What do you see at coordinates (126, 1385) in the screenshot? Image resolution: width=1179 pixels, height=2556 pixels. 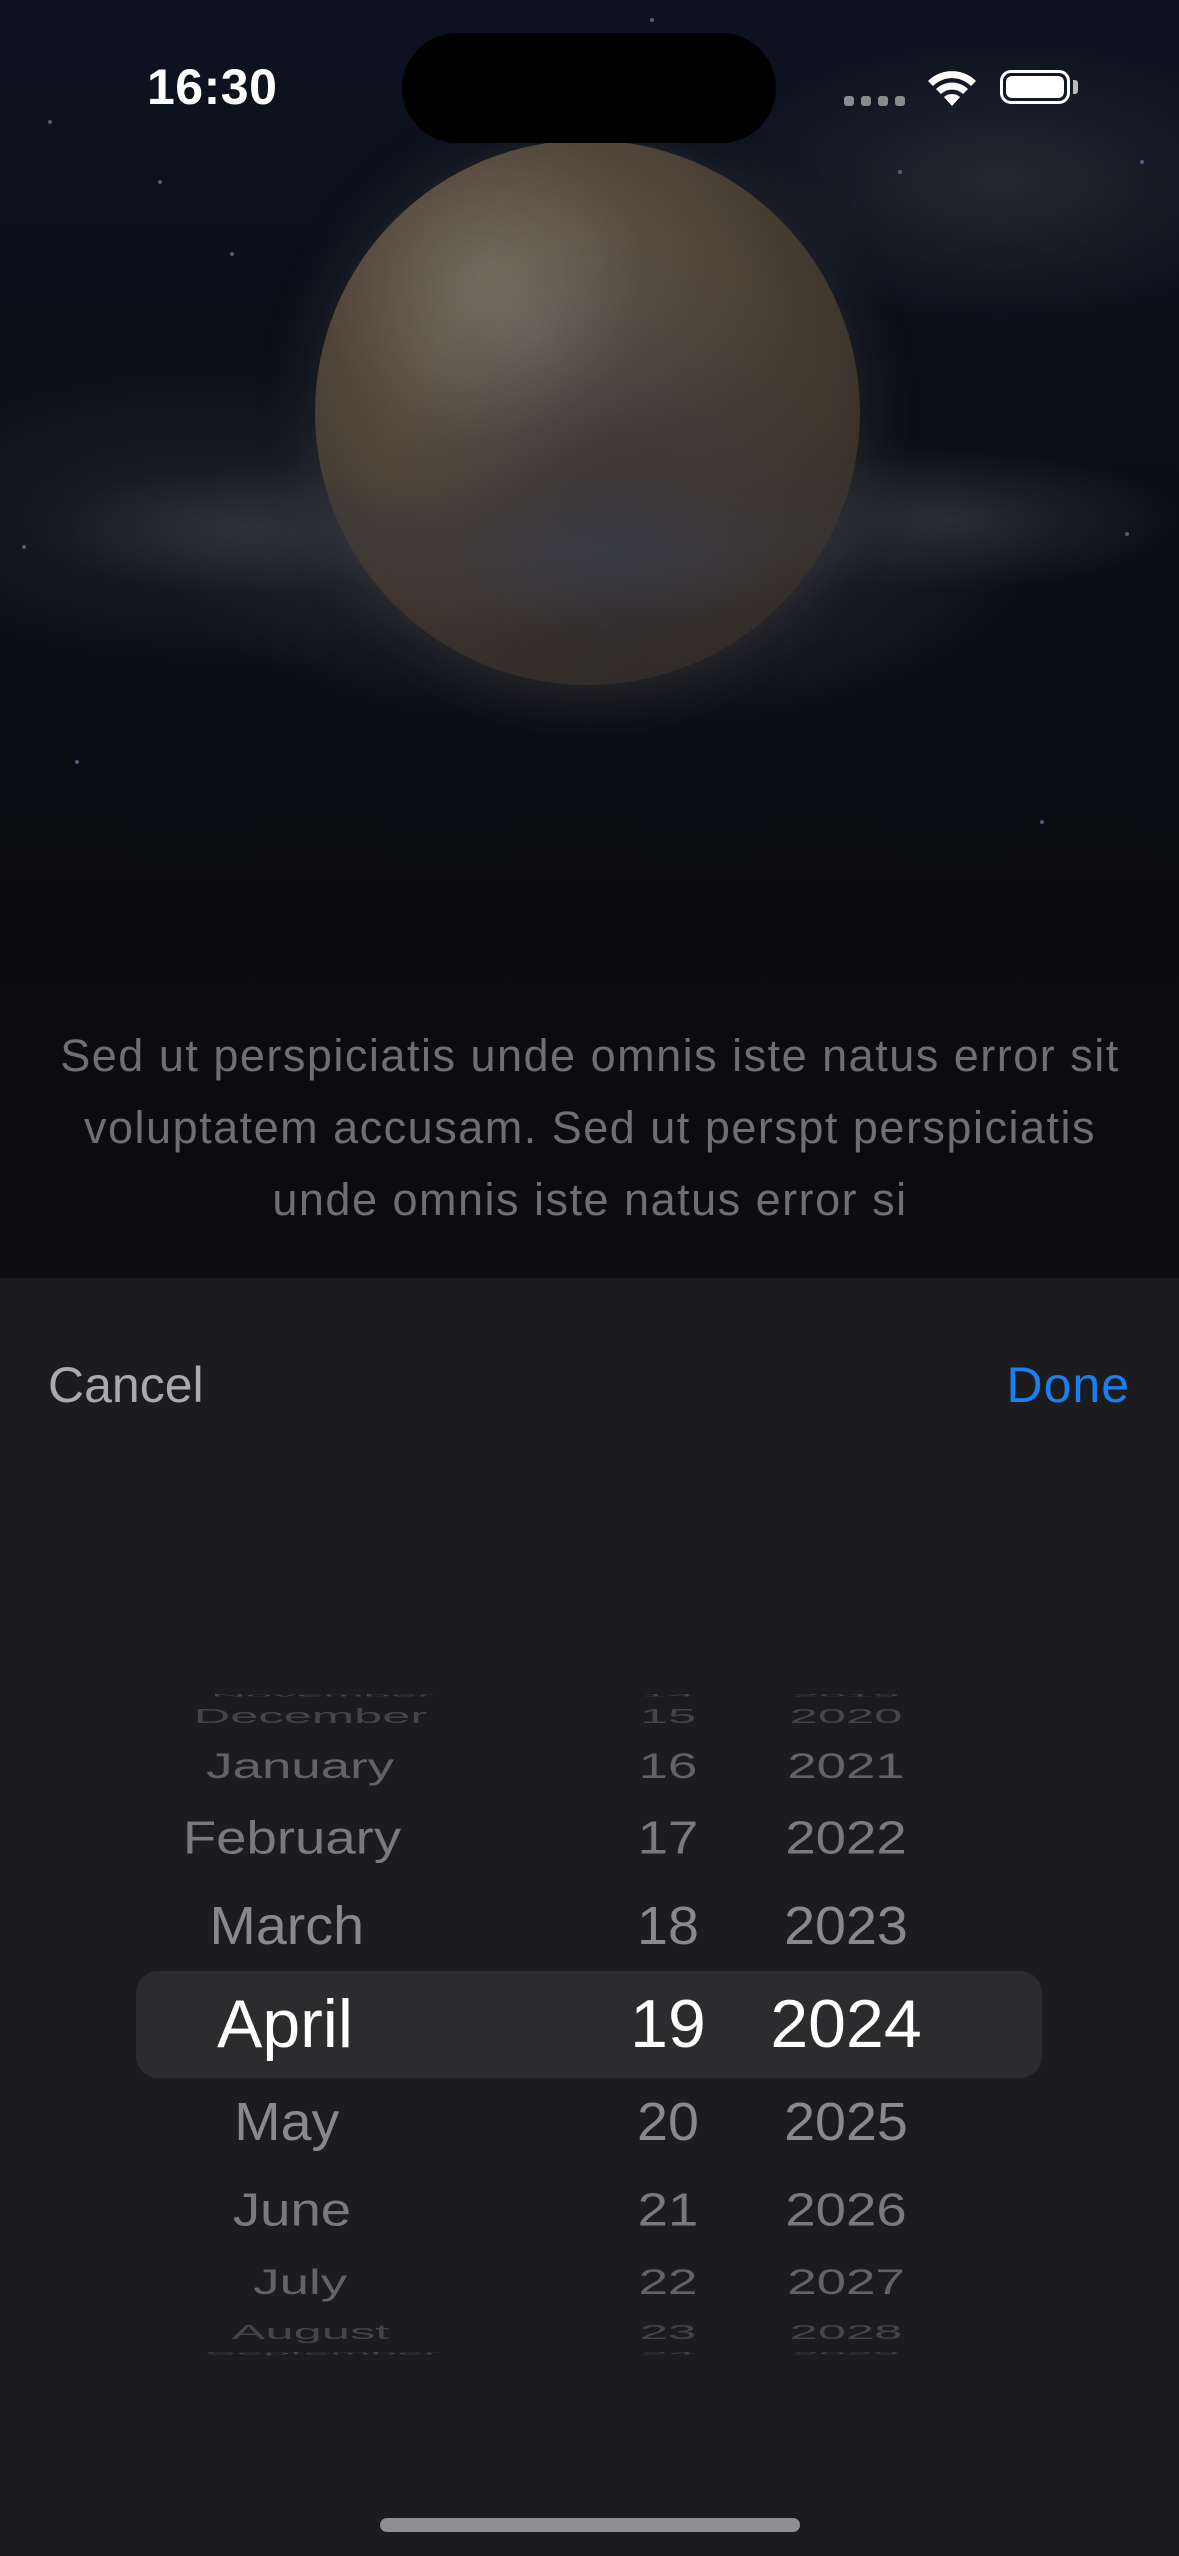 I see `cancel-button: Cancel` at bounding box center [126, 1385].